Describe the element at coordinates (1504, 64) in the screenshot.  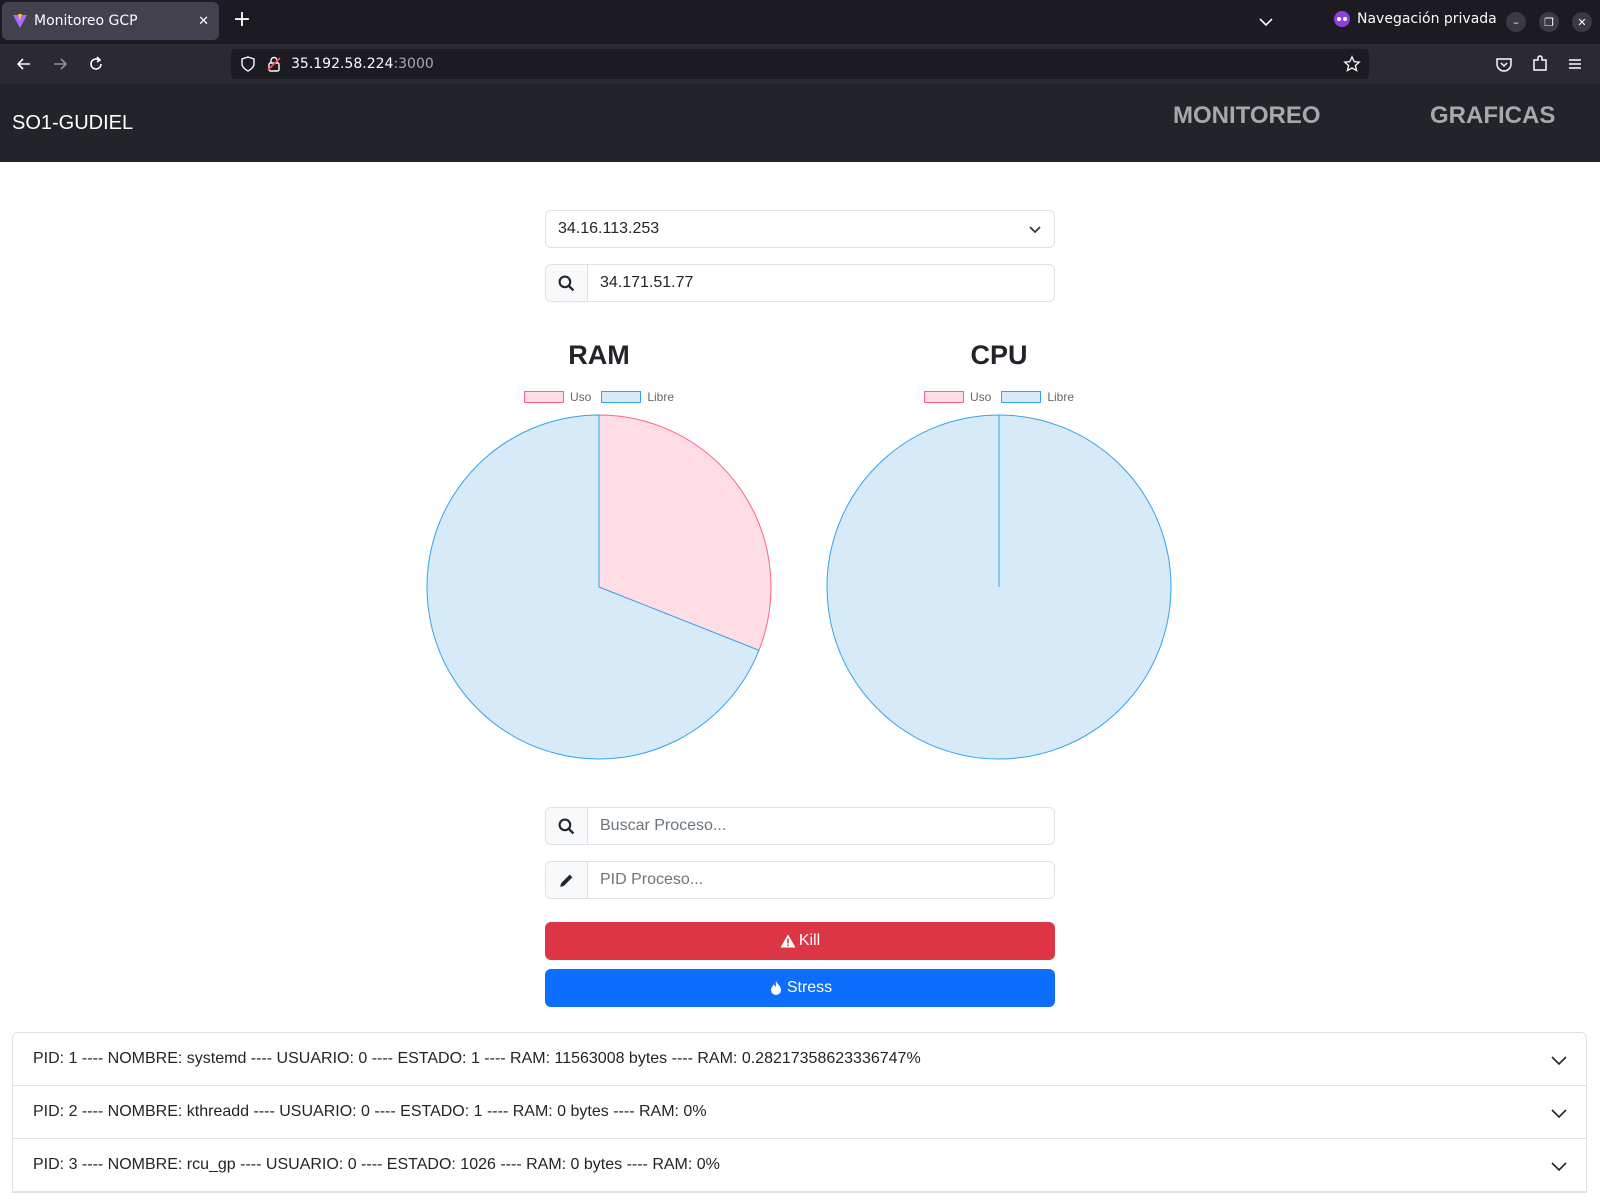
I see `pocket-icon` at that location.